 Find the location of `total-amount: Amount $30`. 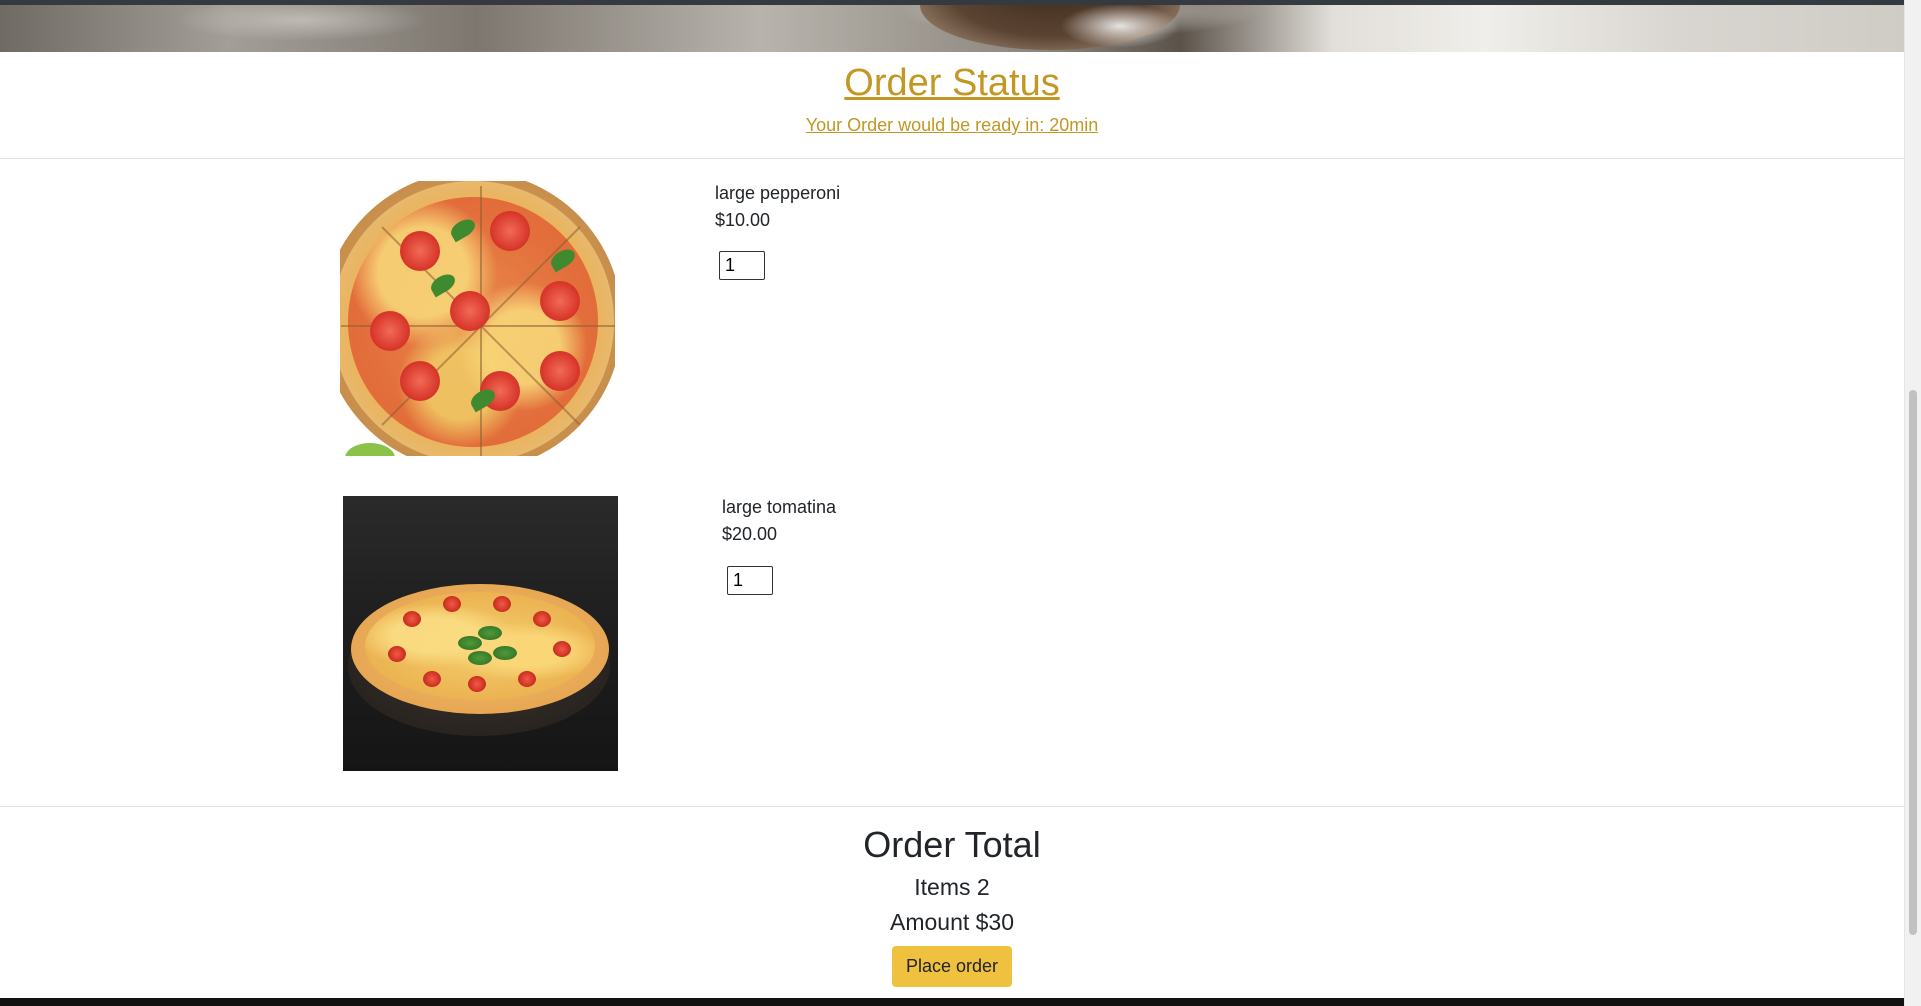

total-amount: Amount $30 is located at coordinates (952, 922).